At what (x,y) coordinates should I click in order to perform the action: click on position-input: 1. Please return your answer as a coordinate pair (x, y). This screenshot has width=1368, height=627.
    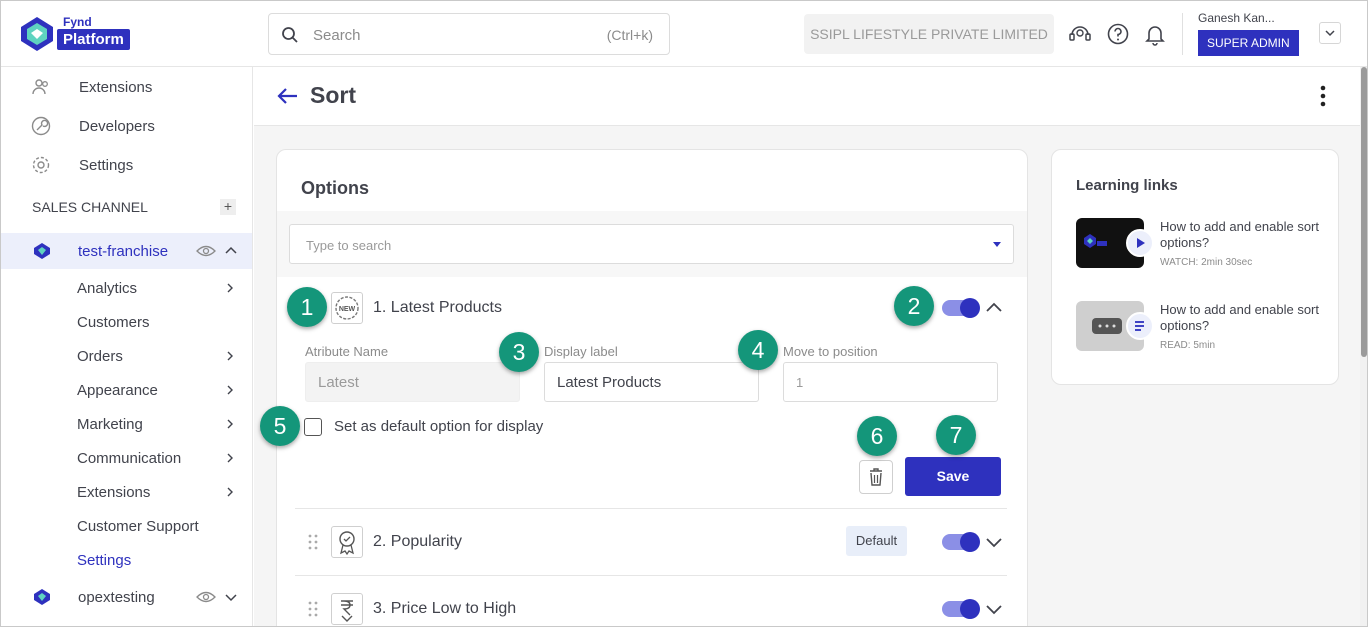
    Looking at the image, I should click on (890, 382).